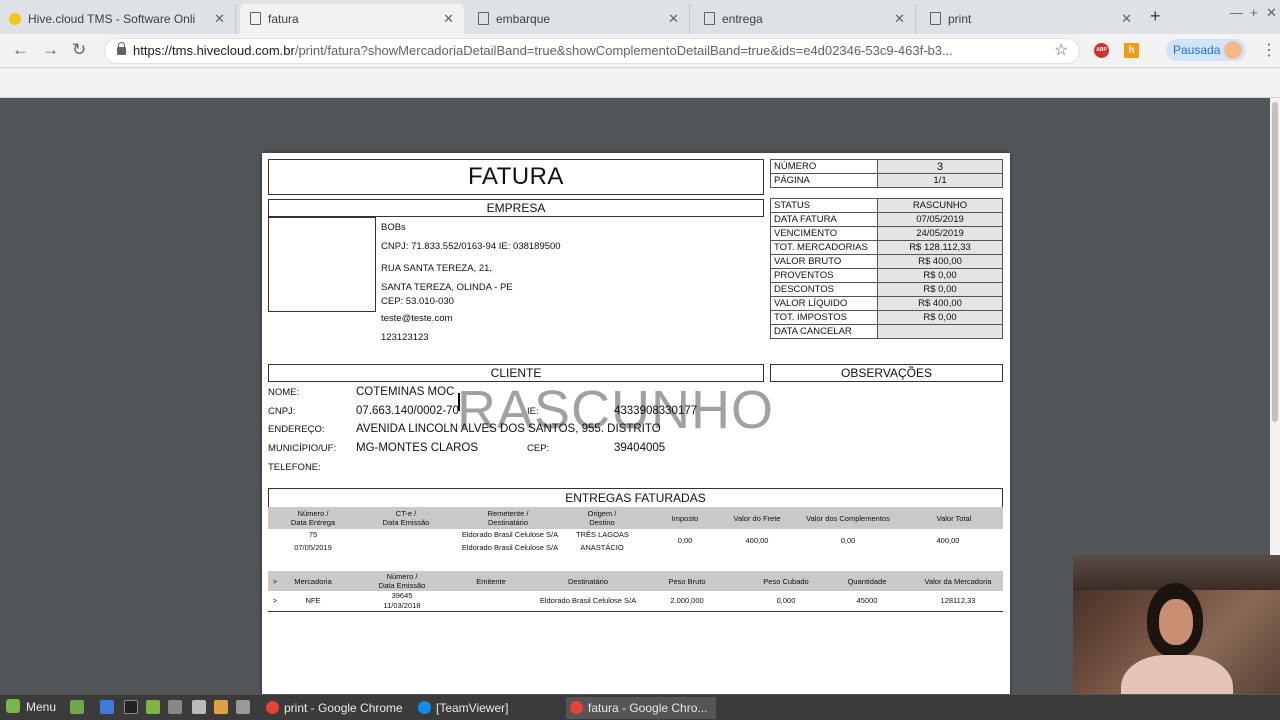 This screenshot has height=720, width=1280. What do you see at coordinates (405, 392) in the screenshot?
I see `nome-value: COTEMINAS MOC` at bounding box center [405, 392].